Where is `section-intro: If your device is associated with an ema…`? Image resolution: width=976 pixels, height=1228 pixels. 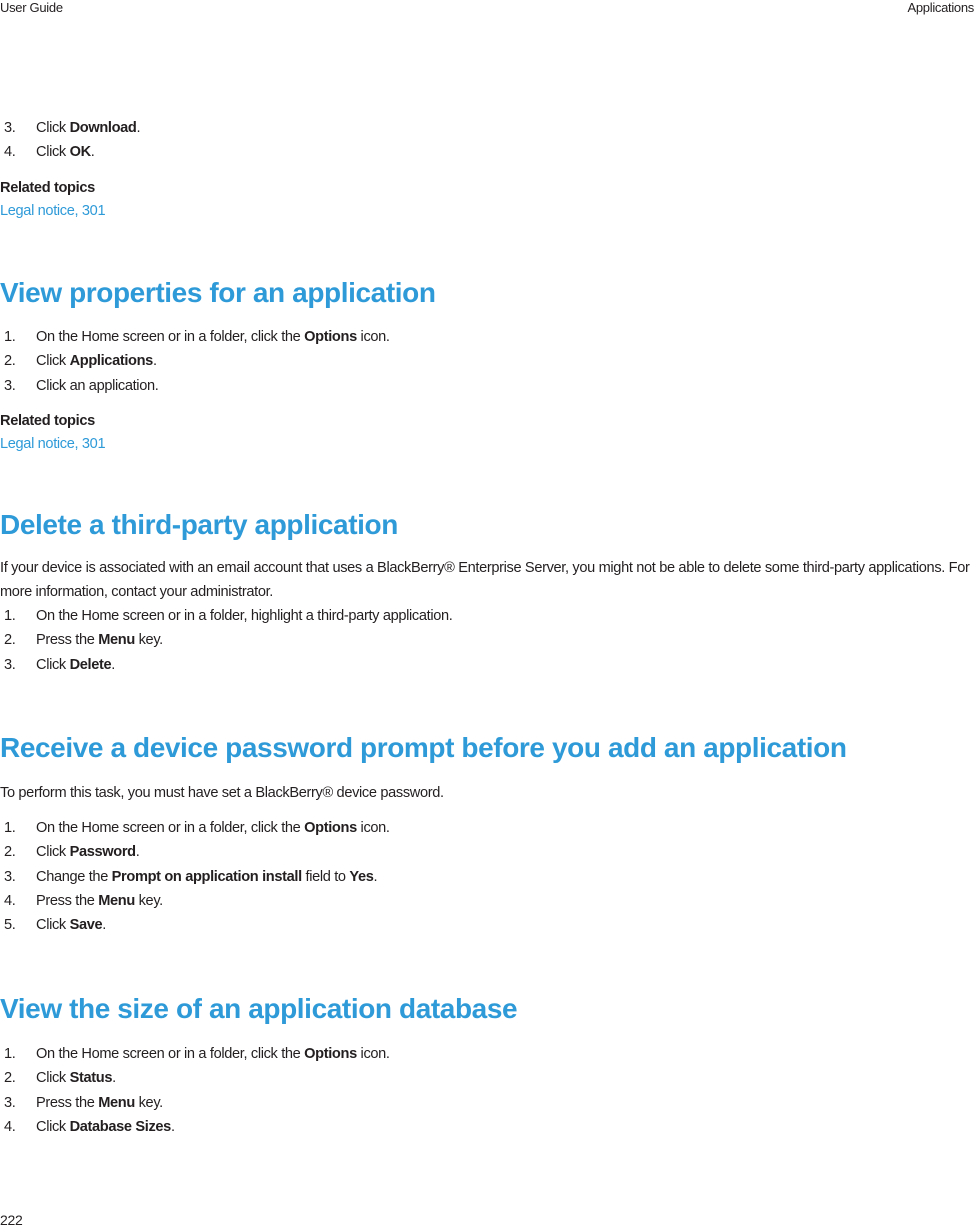
section-intro: If your device is associated with an ema… is located at coordinates (488, 580).